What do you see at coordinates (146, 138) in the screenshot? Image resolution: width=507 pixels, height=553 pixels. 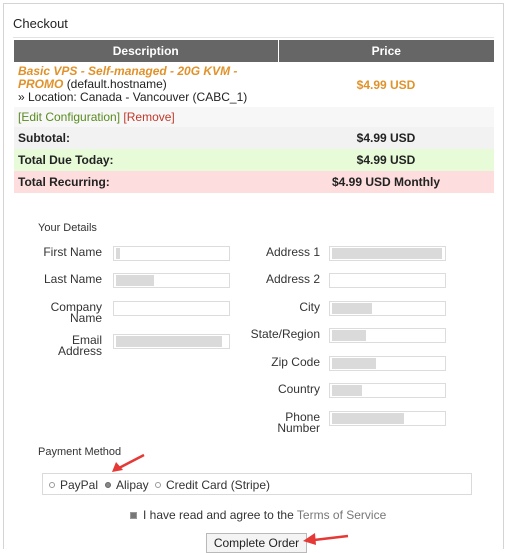 I see `subtotal-label: Subtotal:` at bounding box center [146, 138].